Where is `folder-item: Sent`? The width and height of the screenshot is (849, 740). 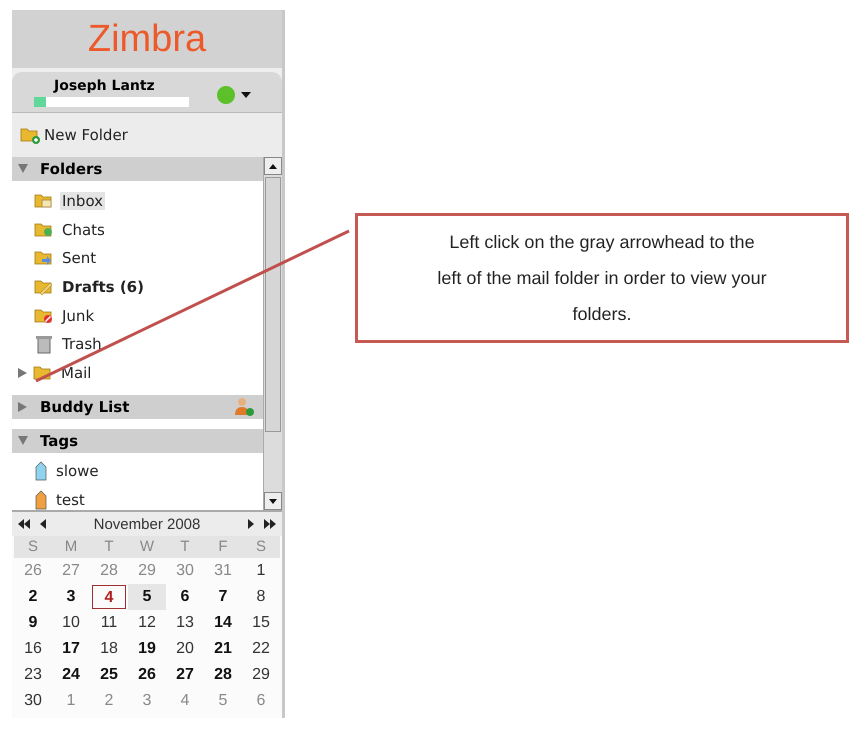
folder-item: Sent is located at coordinates (137, 258).